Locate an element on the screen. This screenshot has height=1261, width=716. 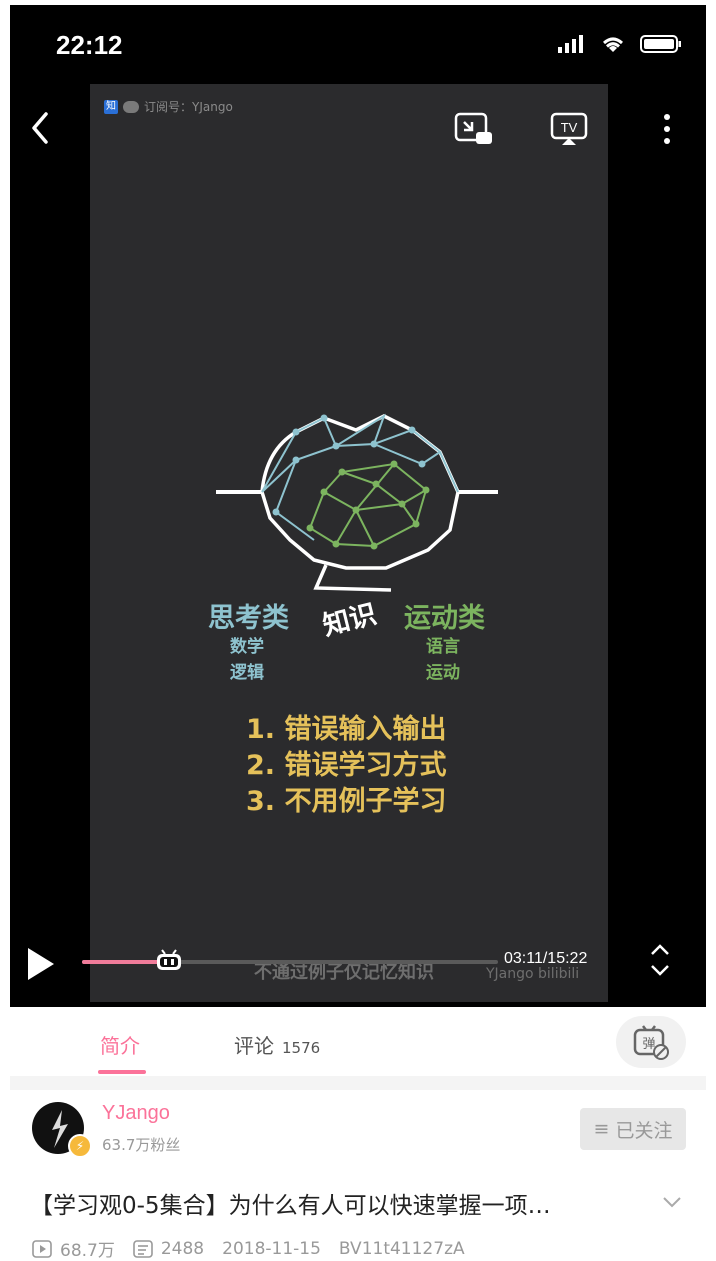
verified-badge-icon: ⚡ is located at coordinates (80, 1146).